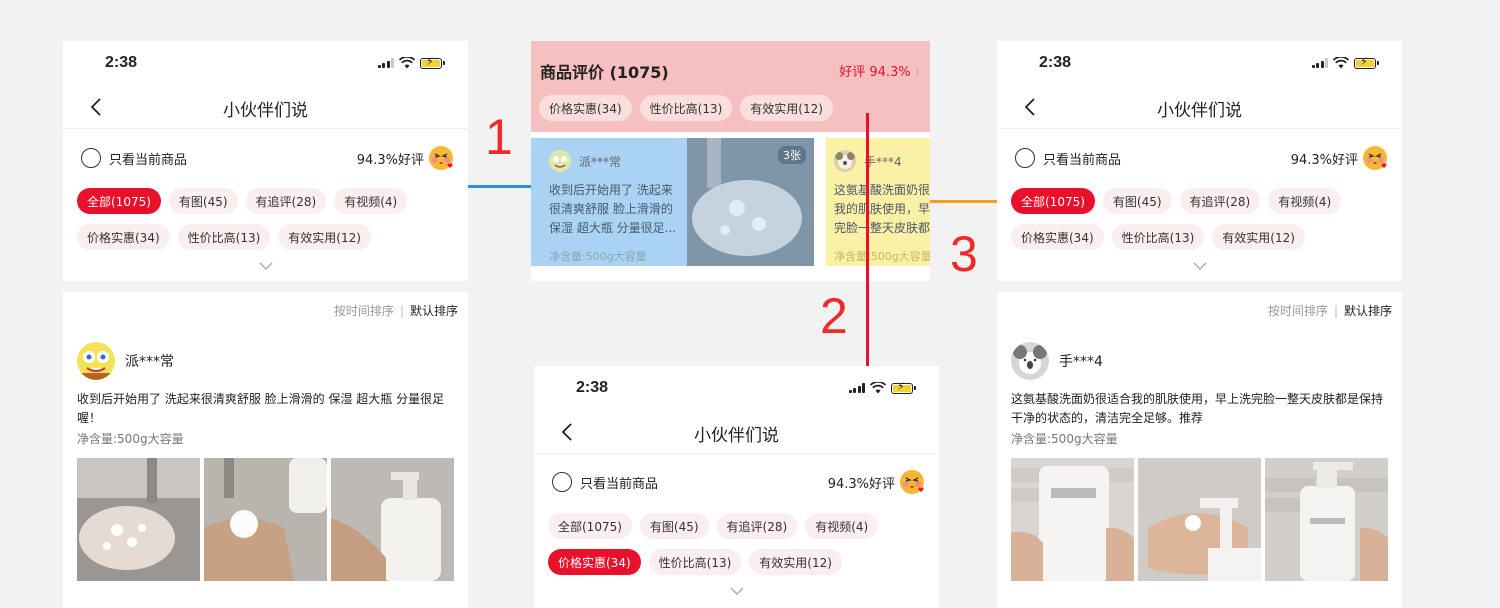 This screenshot has height=608, width=1500. What do you see at coordinates (611, 190) in the screenshot?
I see `preview-text-line: 收到后开始用了 洗起来` at bounding box center [611, 190].